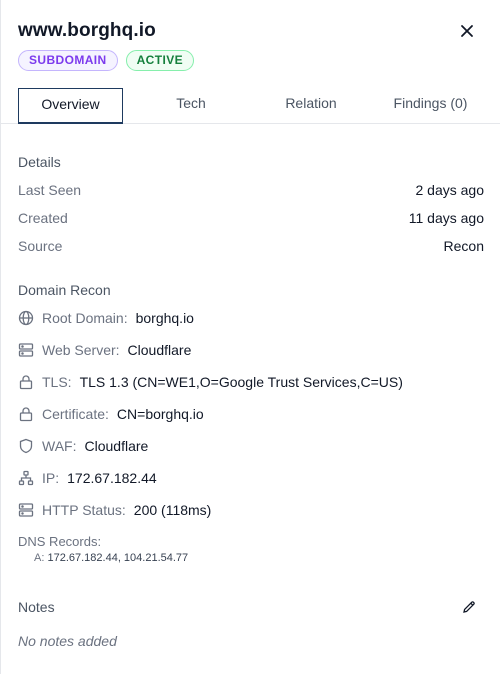 The image size is (500, 674). I want to click on tab-overview: Overview, so click(70, 106).